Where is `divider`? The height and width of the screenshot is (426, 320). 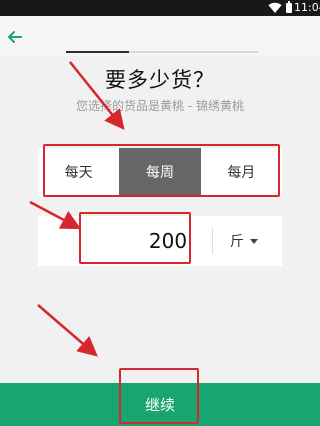 divider is located at coordinates (212, 241).